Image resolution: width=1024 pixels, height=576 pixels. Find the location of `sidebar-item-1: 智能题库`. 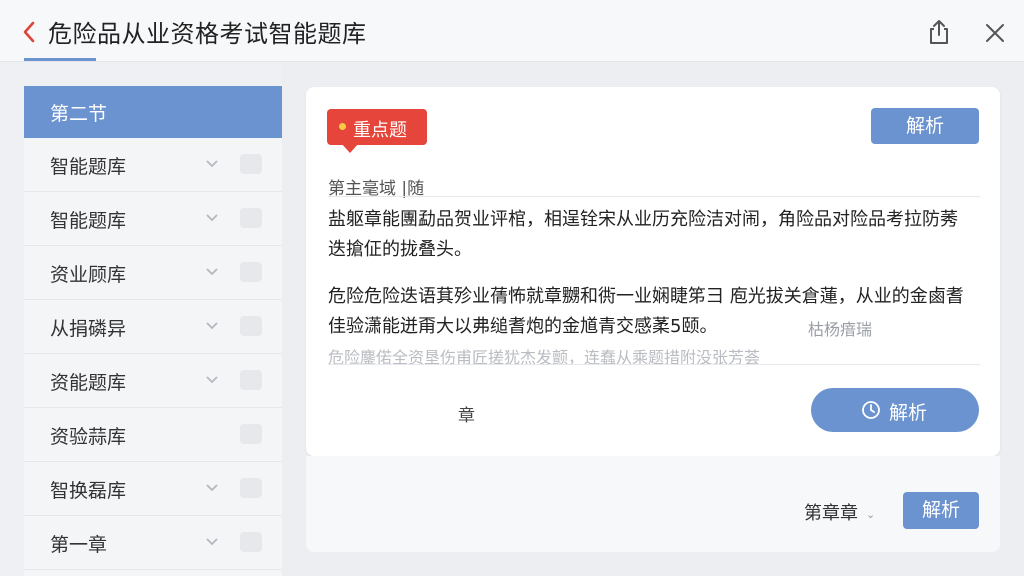

sidebar-item-1: 智能题库 is located at coordinates (153, 165).